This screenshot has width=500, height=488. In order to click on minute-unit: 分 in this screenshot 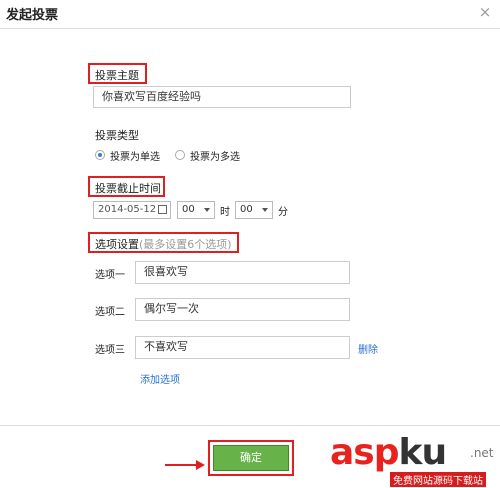, I will do `click(283, 212)`.